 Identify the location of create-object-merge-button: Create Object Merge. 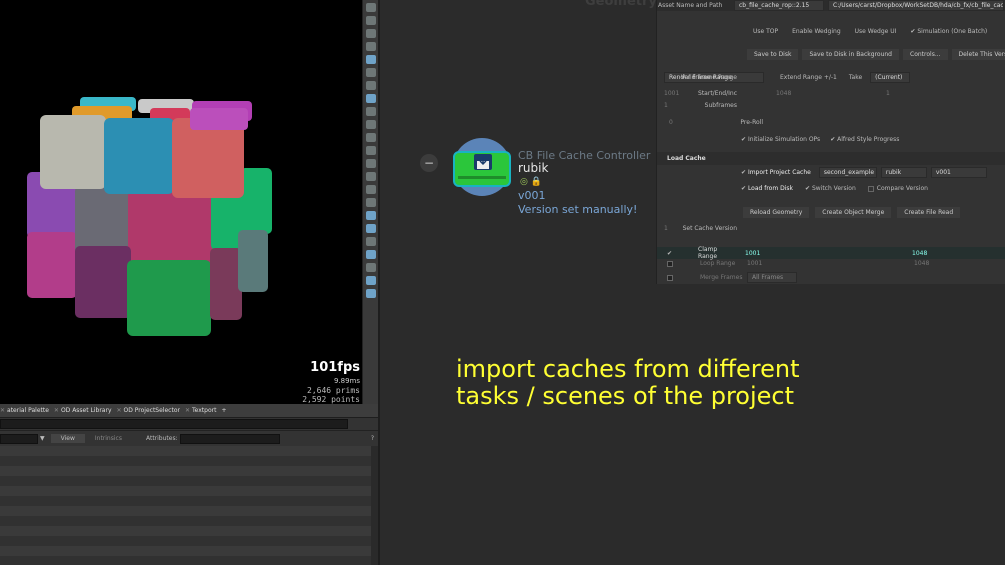
(853, 212).